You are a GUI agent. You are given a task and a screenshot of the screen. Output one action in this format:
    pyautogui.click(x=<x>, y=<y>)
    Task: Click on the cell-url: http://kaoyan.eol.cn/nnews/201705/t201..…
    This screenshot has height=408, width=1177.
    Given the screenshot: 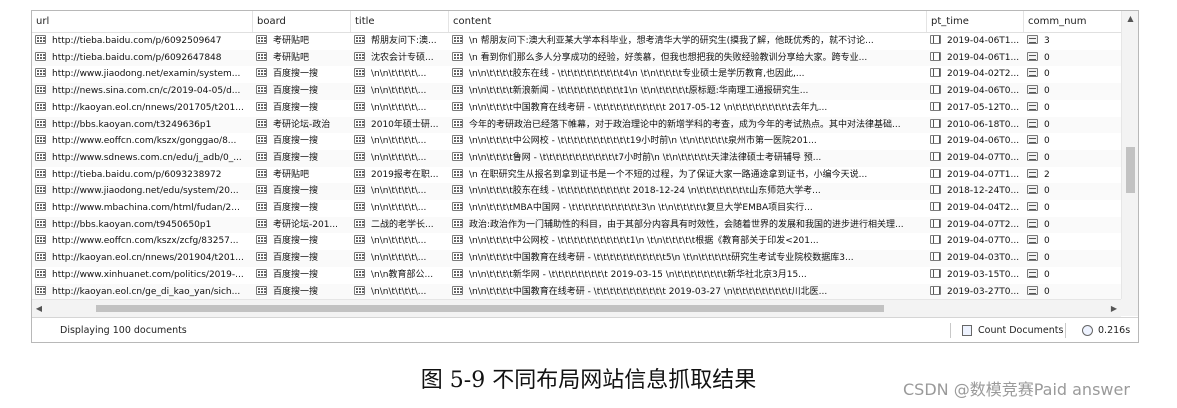 What is the action you would take?
    pyautogui.click(x=142, y=108)
    